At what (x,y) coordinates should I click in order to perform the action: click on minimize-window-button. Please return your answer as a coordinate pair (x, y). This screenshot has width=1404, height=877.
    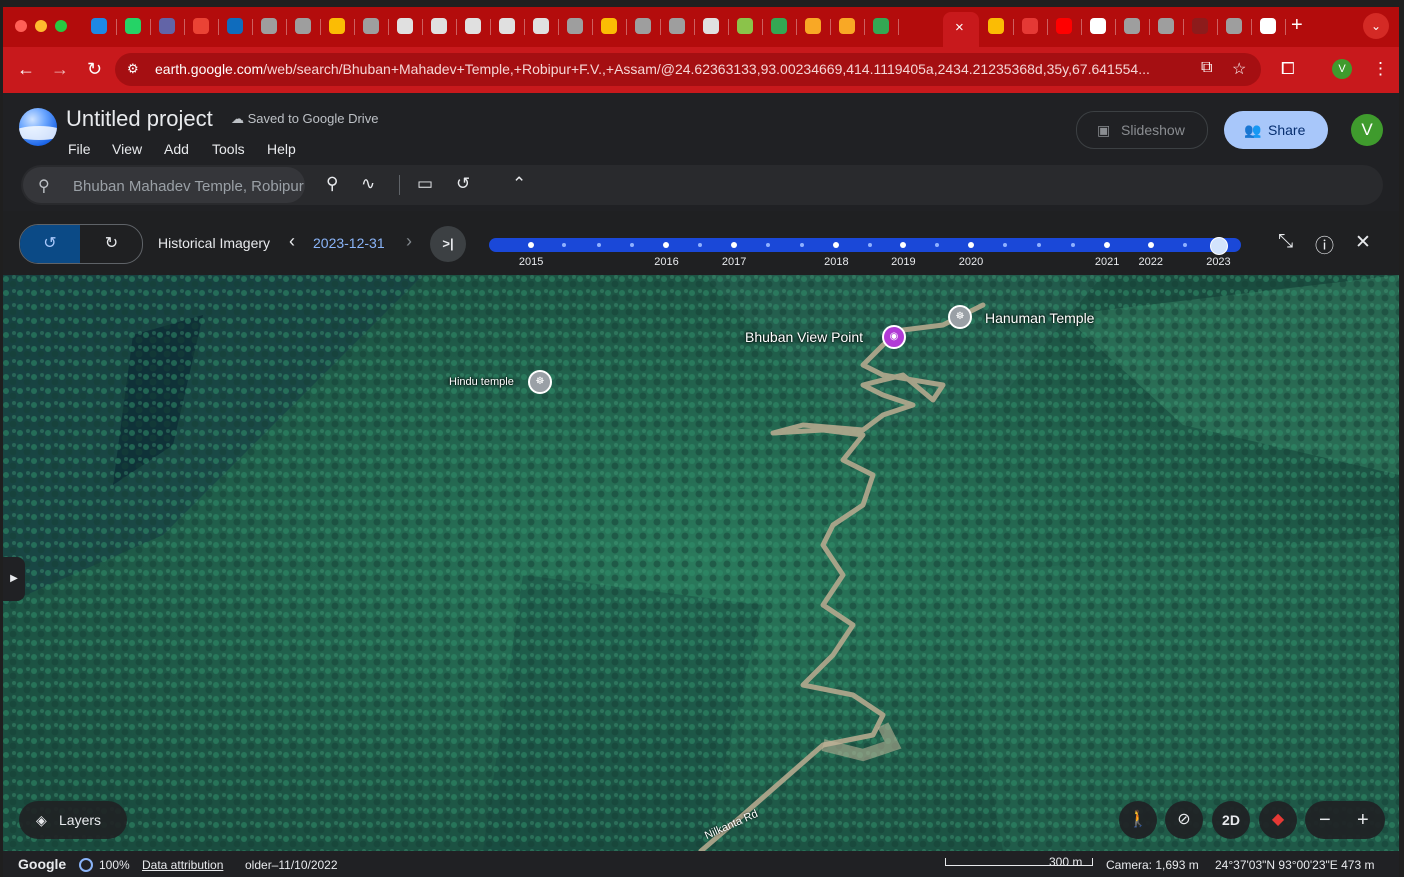
    Looking at the image, I should click on (41, 26).